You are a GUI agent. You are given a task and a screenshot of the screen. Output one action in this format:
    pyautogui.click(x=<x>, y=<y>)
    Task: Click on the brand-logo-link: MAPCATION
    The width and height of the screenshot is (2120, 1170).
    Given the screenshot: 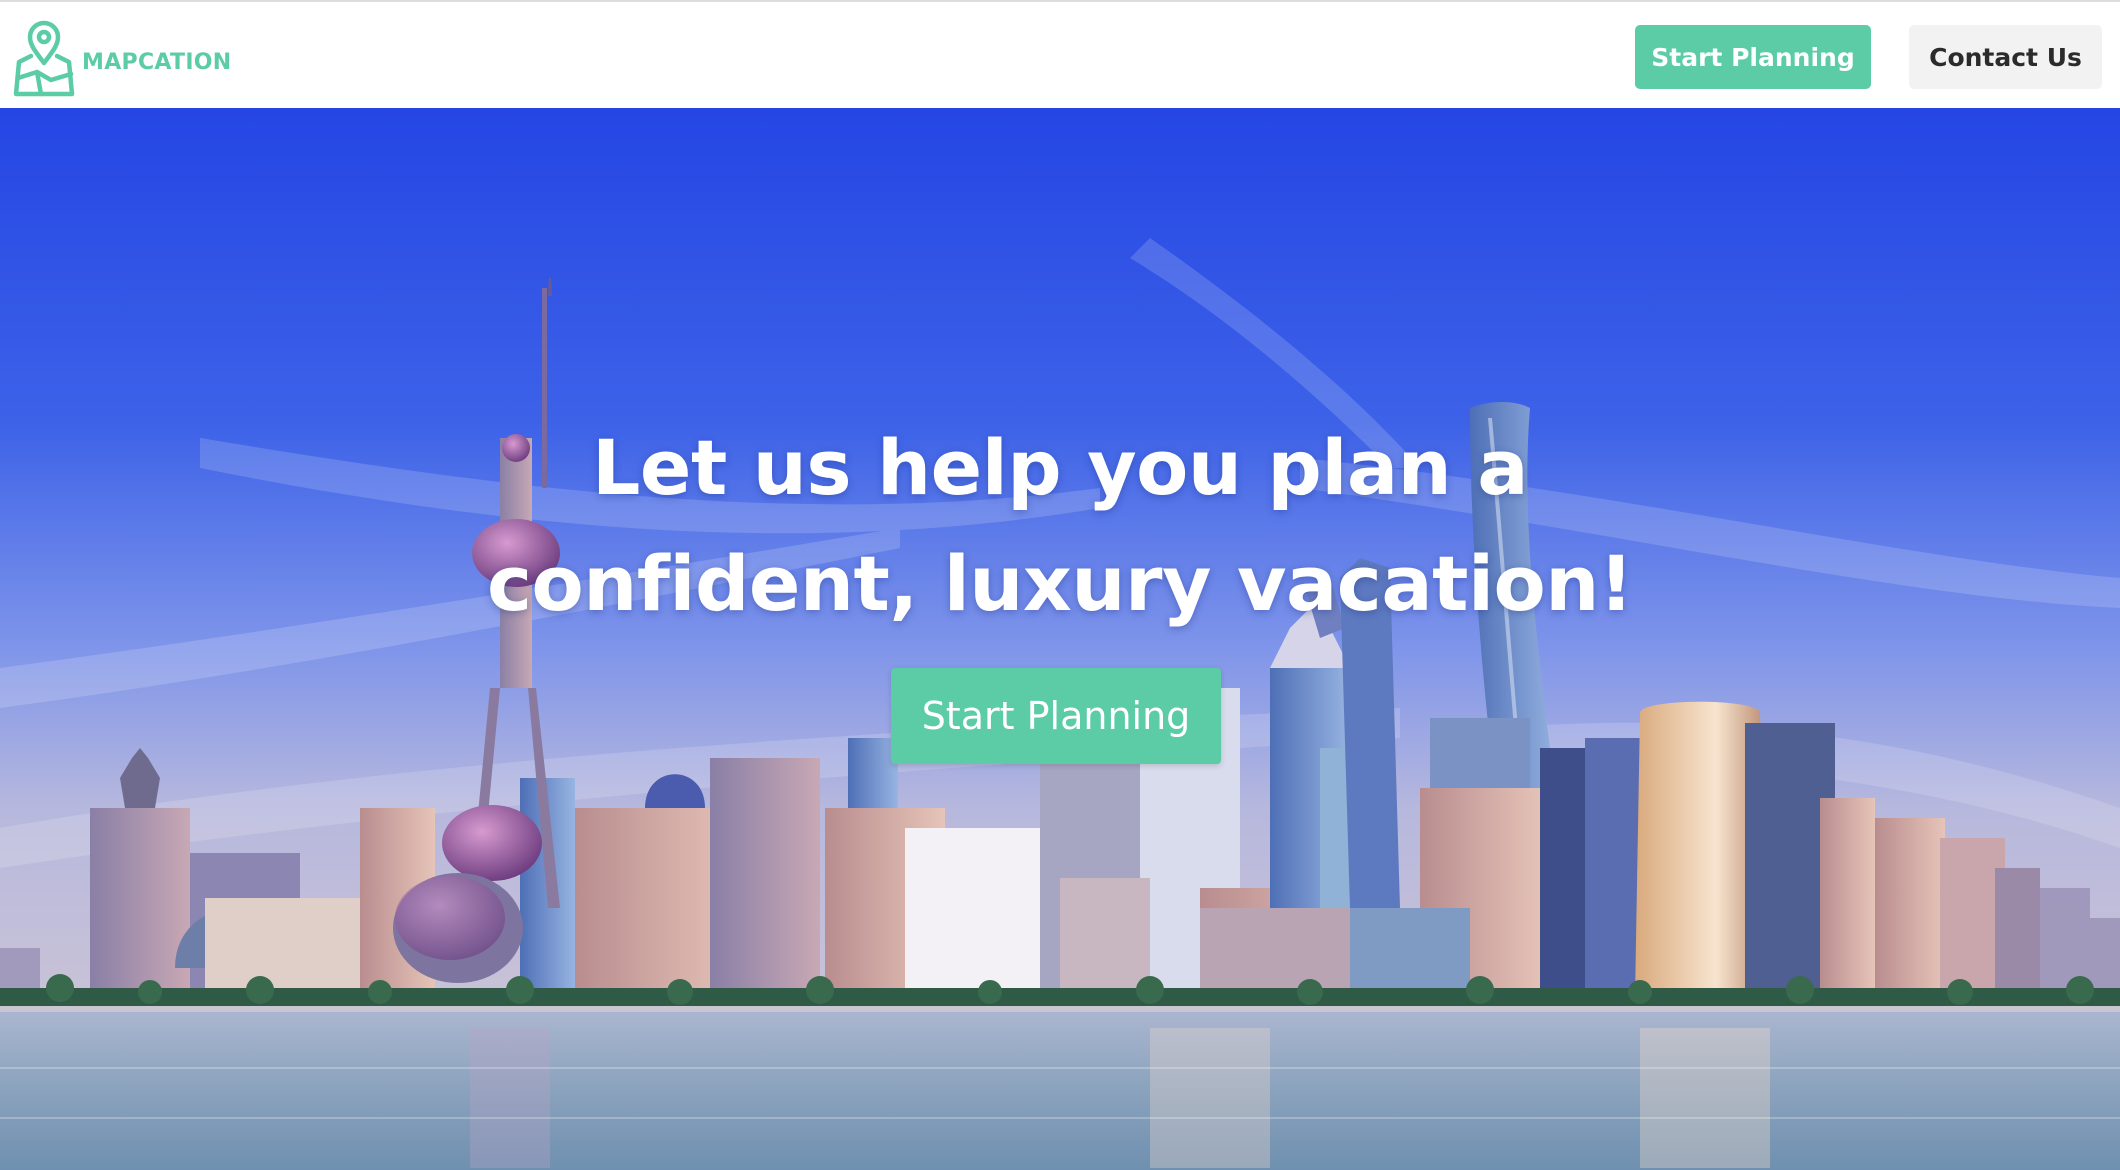 What is the action you would take?
    pyautogui.click(x=122, y=58)
    